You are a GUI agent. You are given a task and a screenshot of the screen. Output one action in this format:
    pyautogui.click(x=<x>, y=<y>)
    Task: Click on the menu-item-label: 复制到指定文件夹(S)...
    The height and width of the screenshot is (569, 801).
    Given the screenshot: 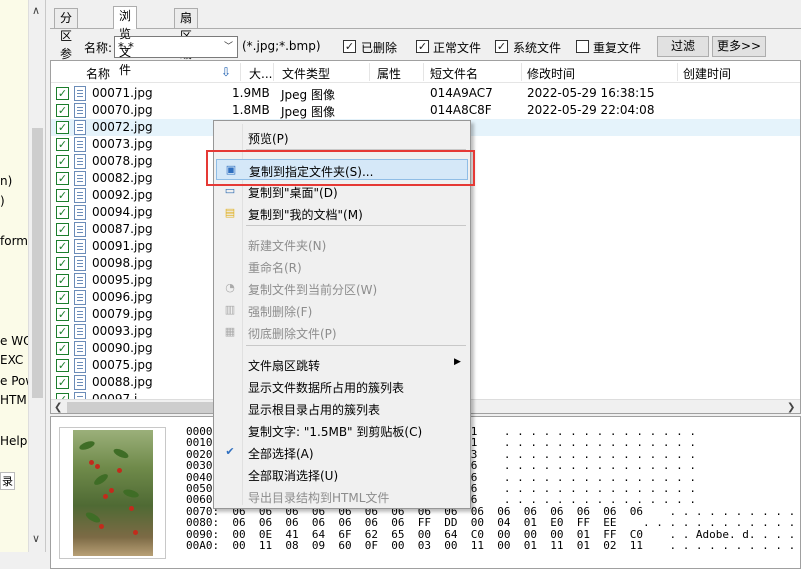 What is the action you would take?
    pyautogui.click(x=311, y=172)
    